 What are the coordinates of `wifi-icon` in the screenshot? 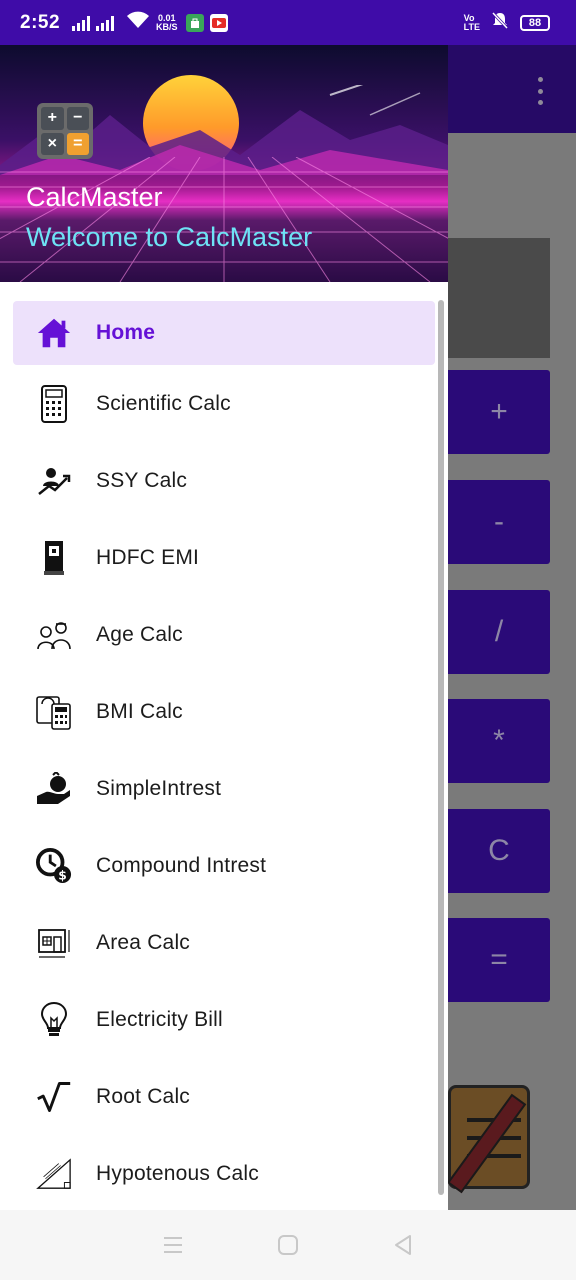 It's located at (138, 22).